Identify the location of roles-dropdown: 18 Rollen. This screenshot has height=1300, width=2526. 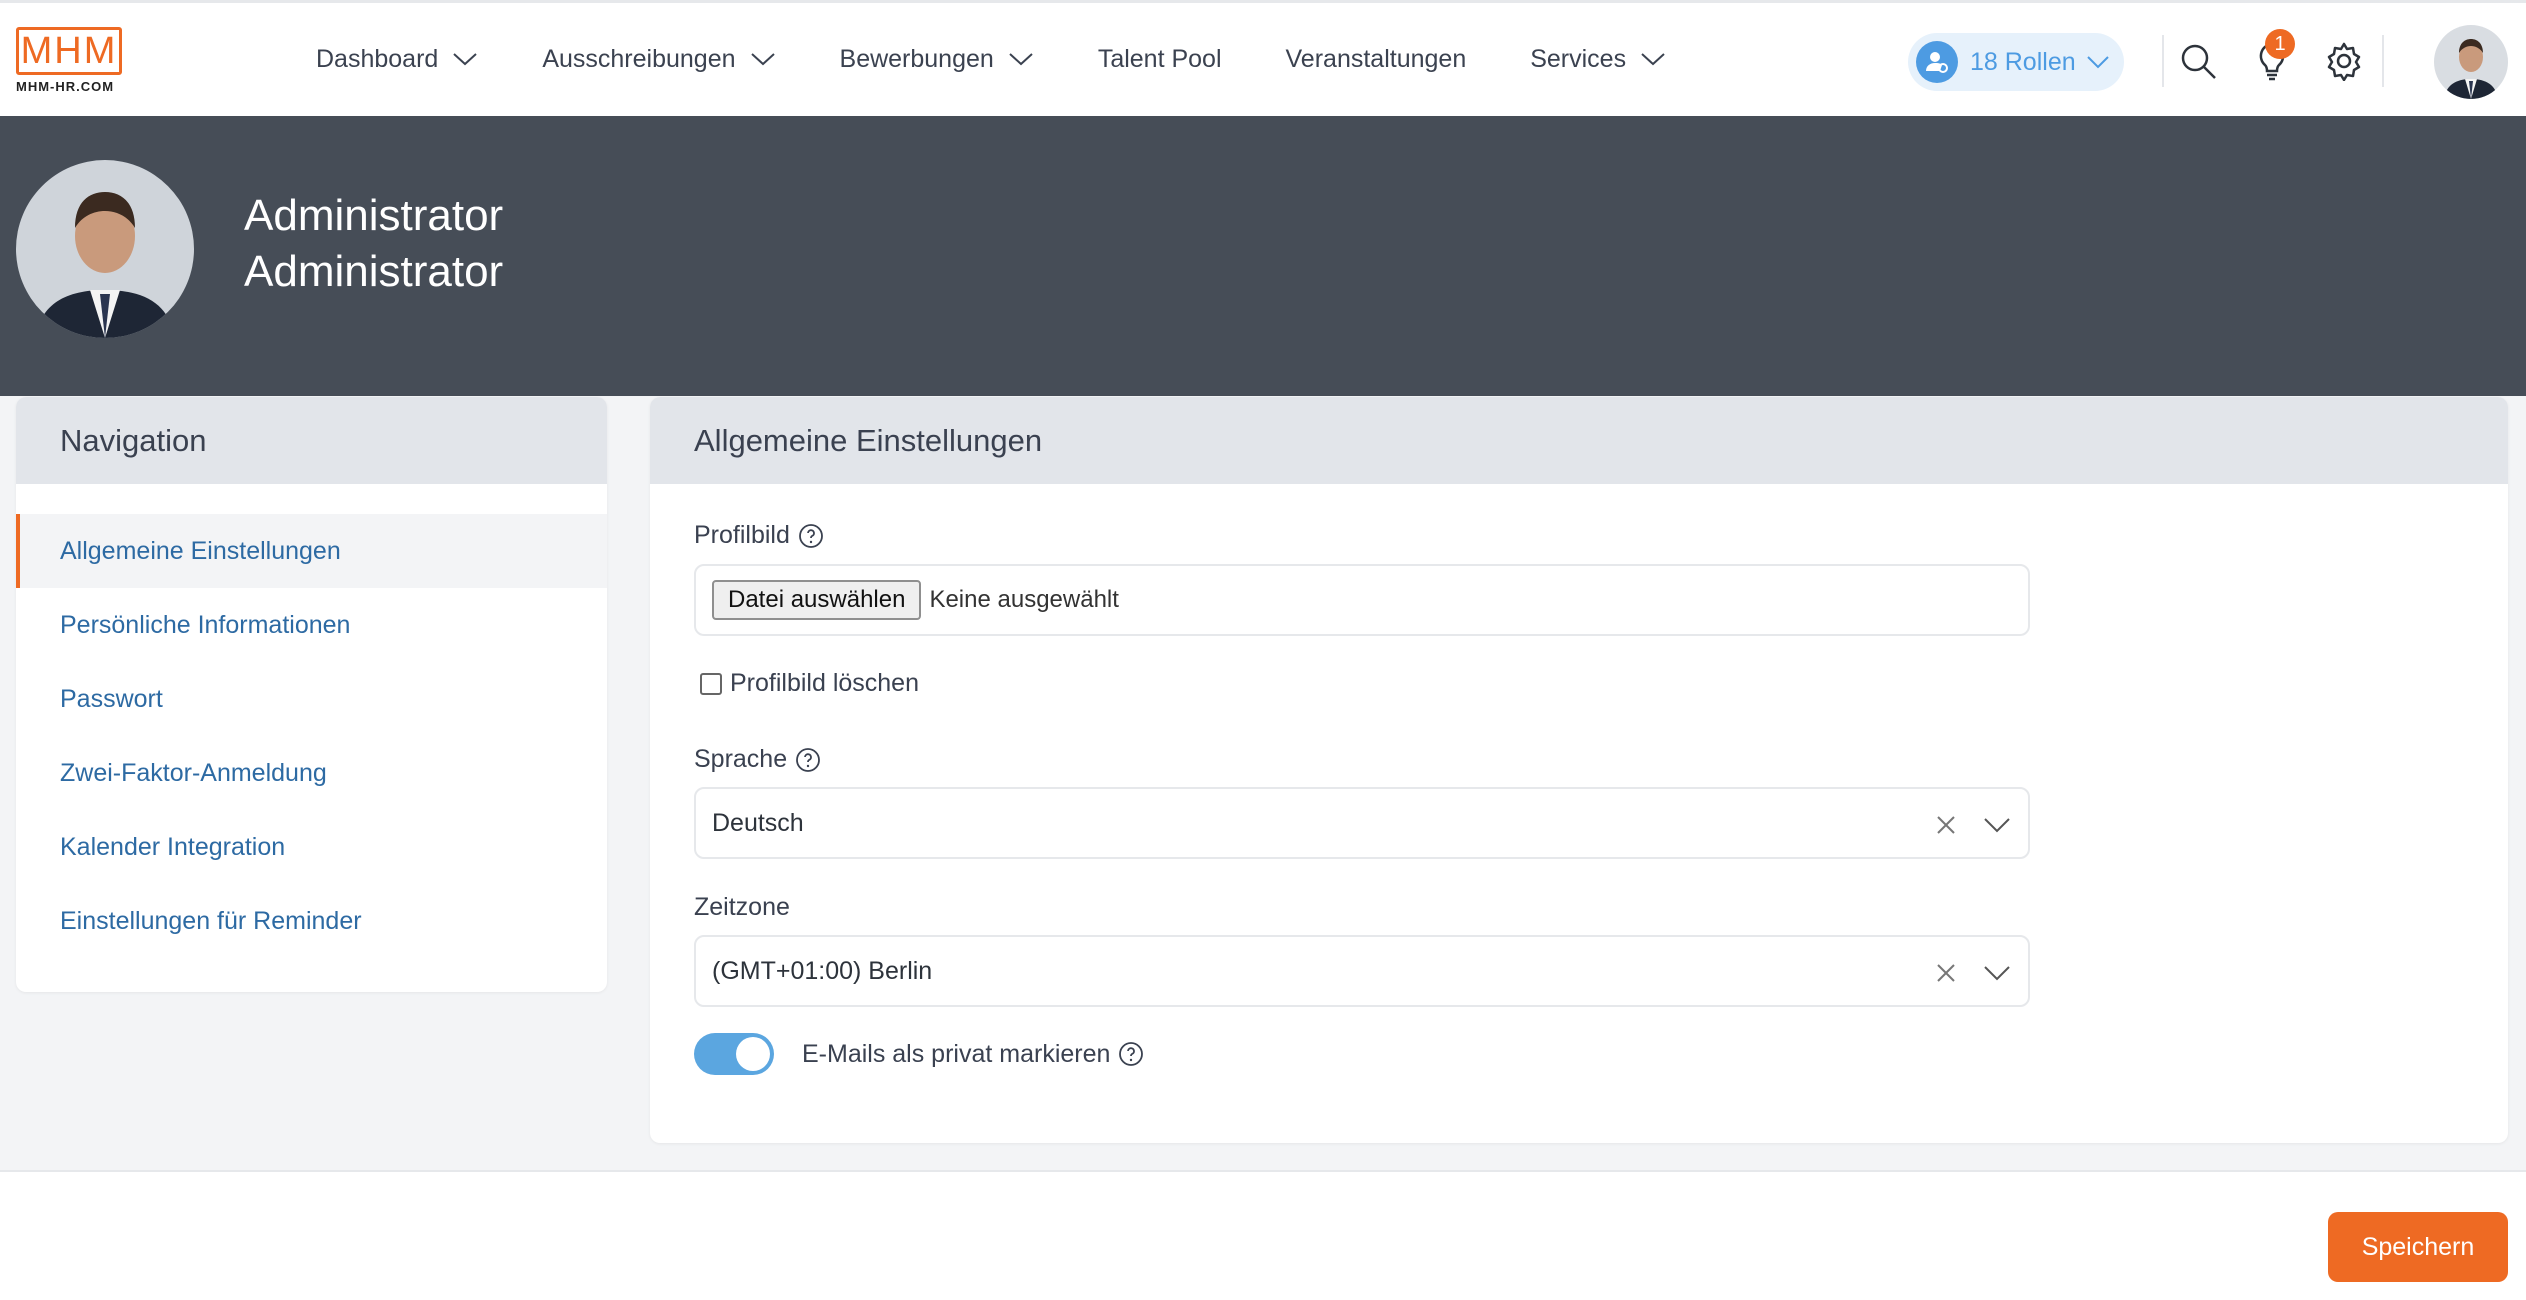
(2016, 62).